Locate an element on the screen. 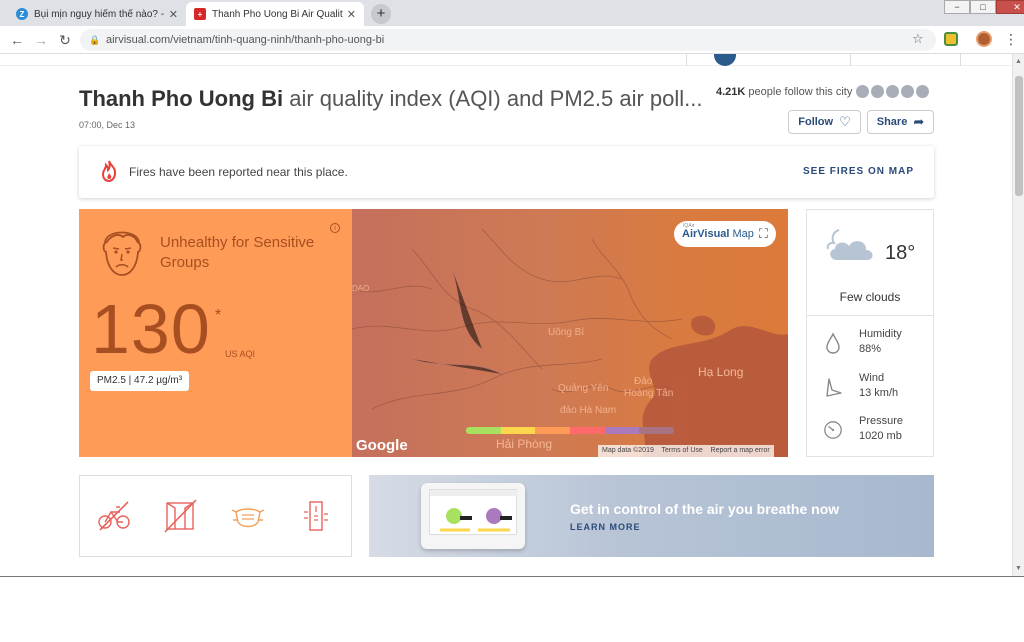 Image resolution: width=1024 pixels, height=642 pixels. google-logo: Google is located at coordinates (382, 445).